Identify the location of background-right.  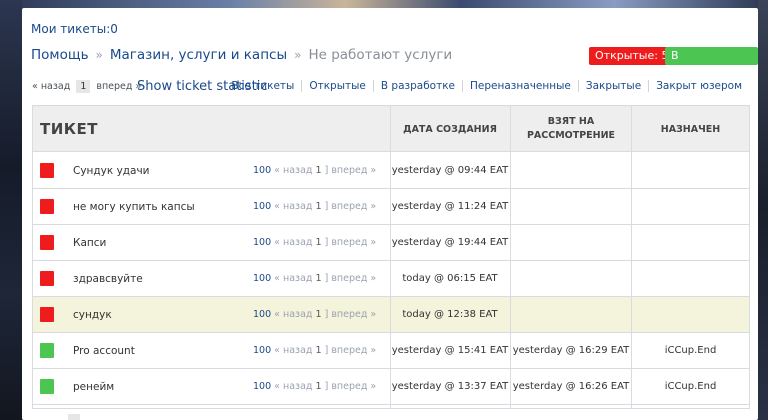
(763, 210).